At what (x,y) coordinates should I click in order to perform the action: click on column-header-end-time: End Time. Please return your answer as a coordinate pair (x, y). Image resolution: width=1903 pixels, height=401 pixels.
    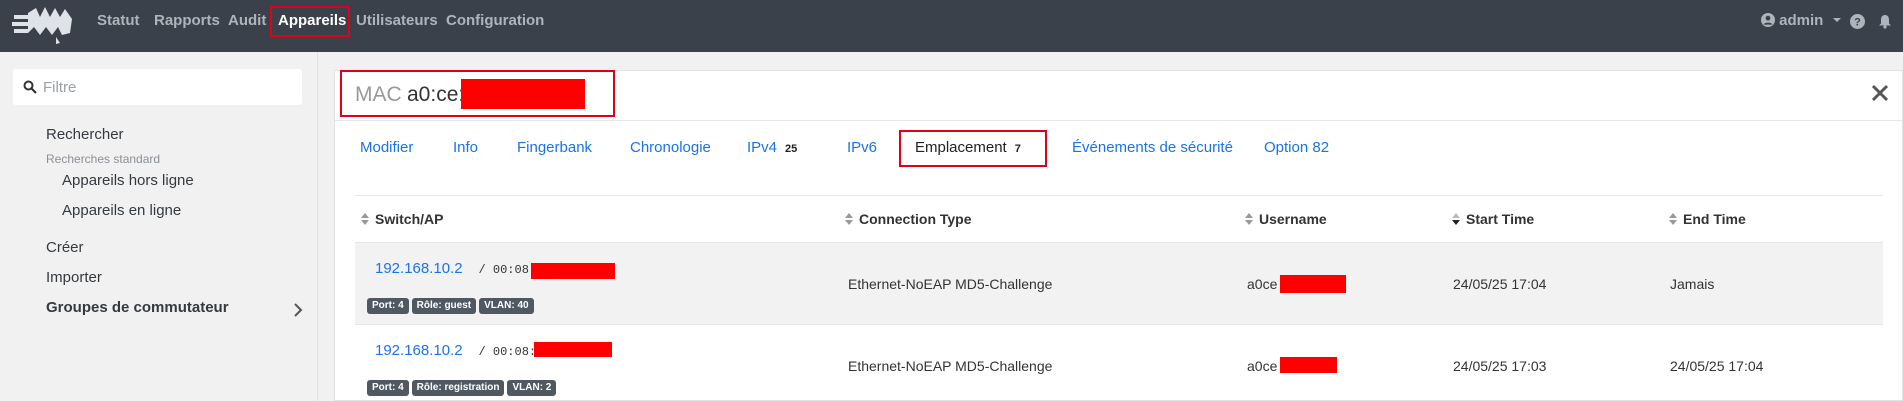
    Looking at the image, I should click on (1707, 219).